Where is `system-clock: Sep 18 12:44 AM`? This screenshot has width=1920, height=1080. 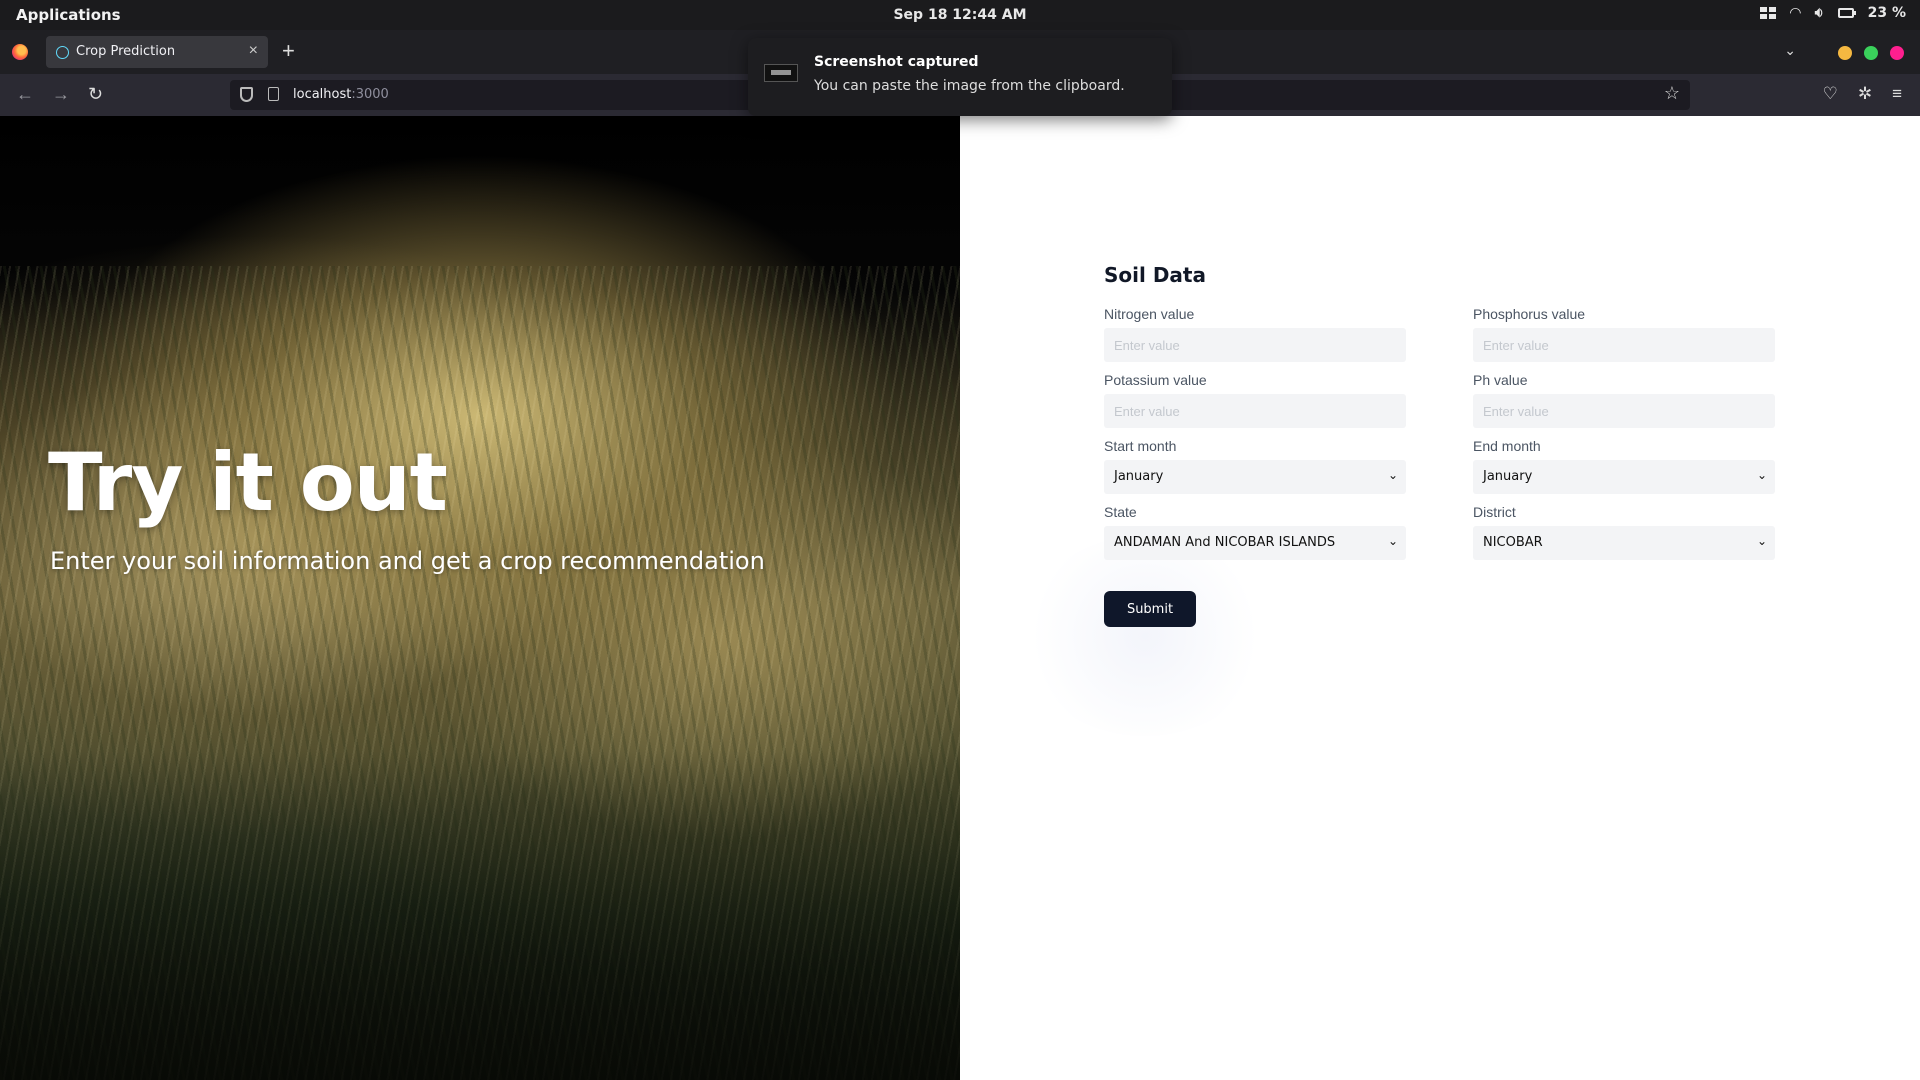
system-clock: Sep 18 12:44 AM is located at coordinates (959, 15).